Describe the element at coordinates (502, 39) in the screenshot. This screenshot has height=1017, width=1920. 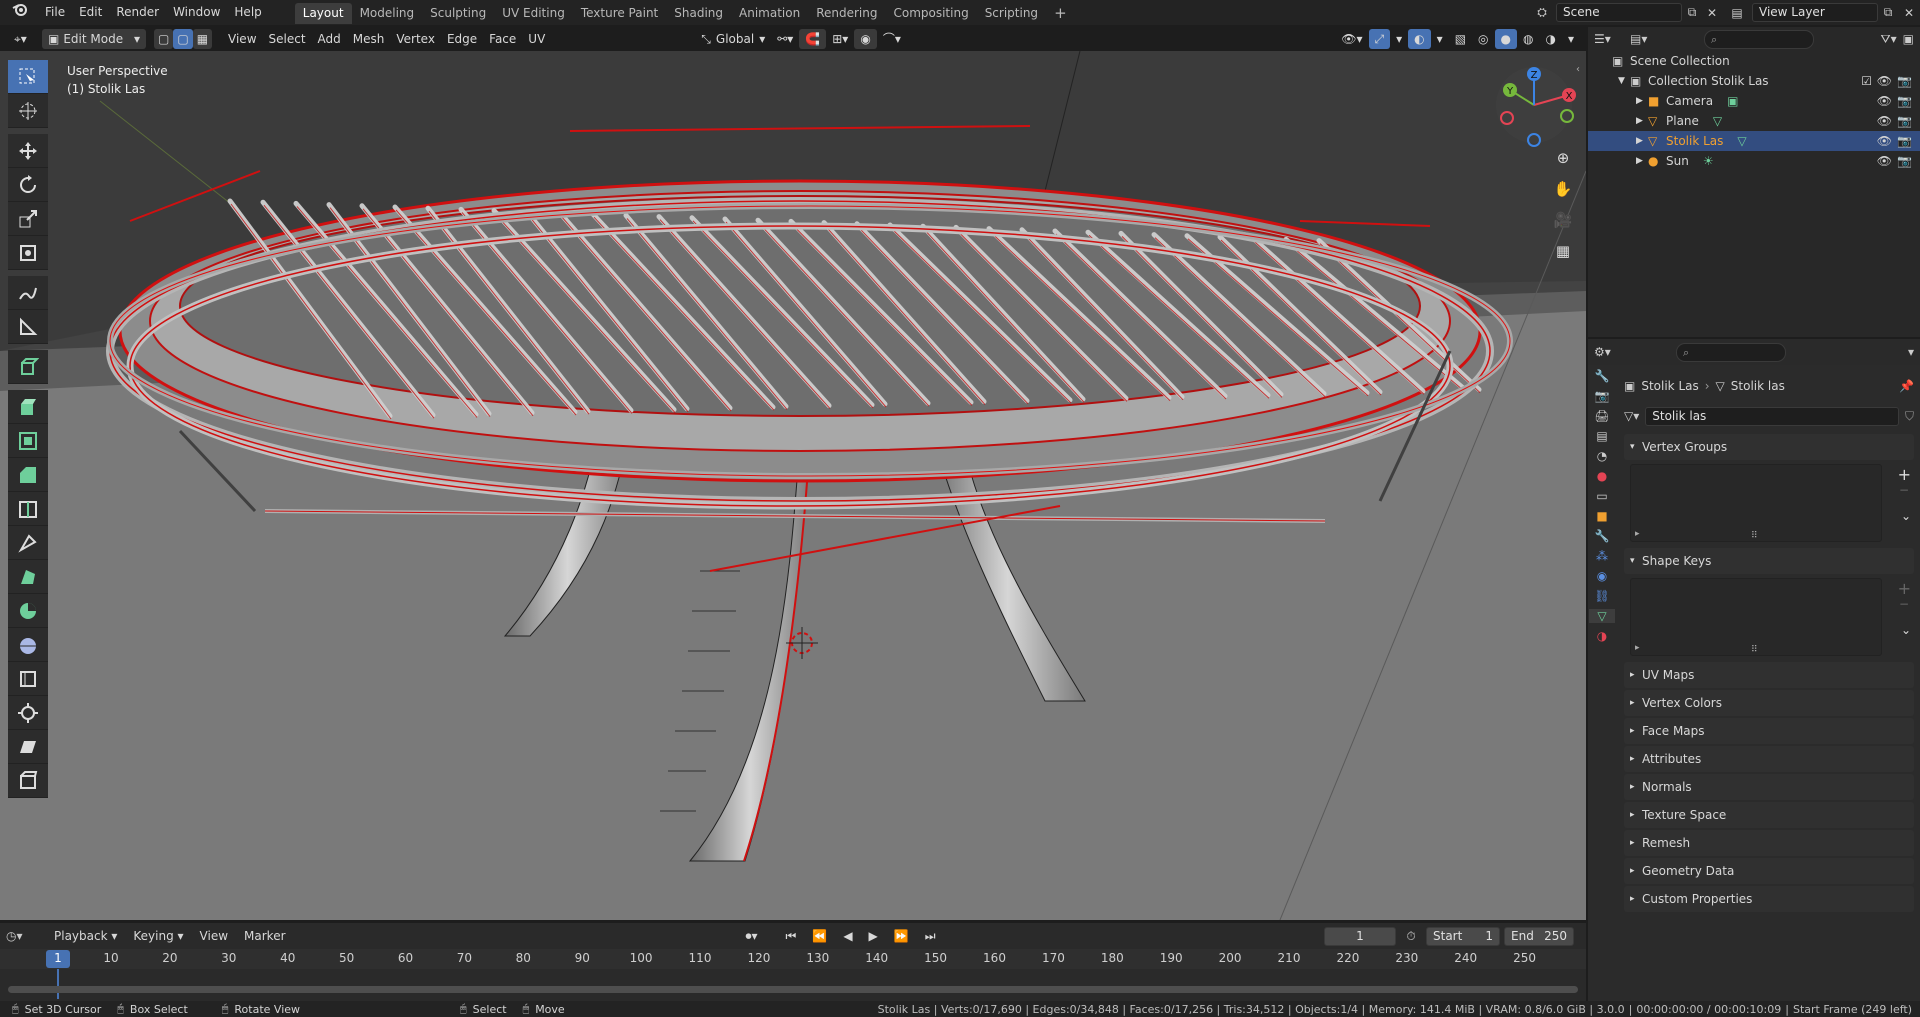
I see `menu-face: Face` at that location.